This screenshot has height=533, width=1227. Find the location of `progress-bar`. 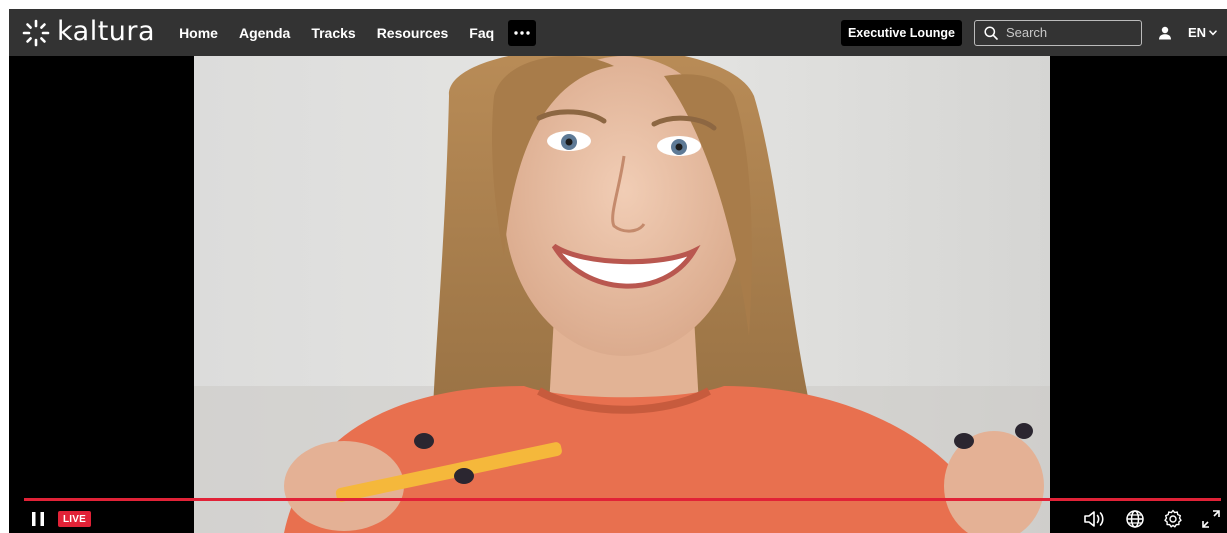

progress-bar is located at coordinates (622, 499).